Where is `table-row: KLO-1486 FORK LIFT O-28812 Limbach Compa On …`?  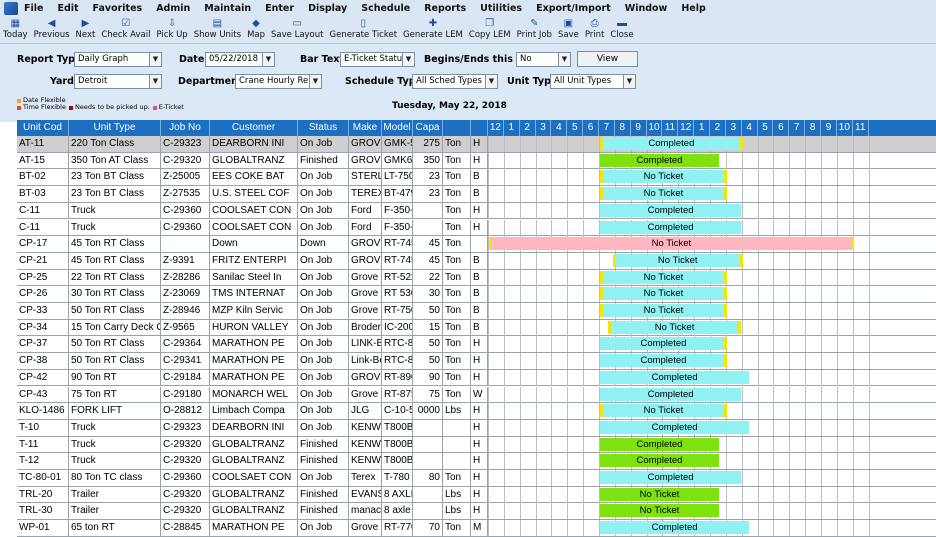
table-row: KLO-1486 FORK LIFT O-28812 Limbach Compa On … is located at coordinates (476, 411).